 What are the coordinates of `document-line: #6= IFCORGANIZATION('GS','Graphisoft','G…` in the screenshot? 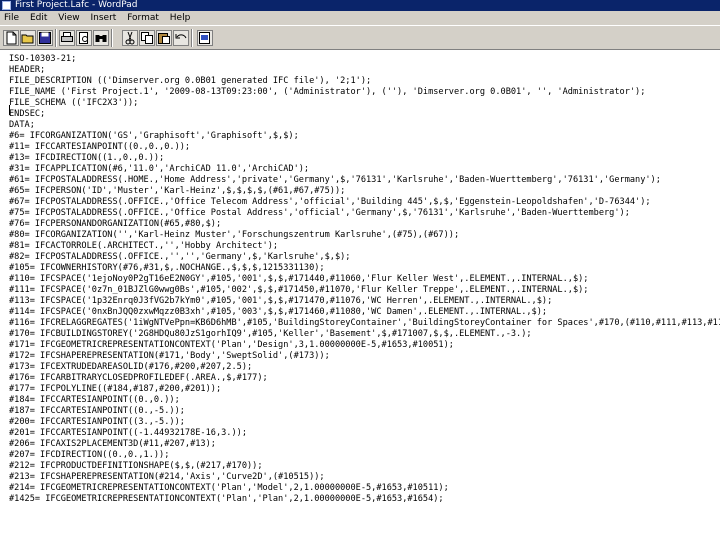 It's located at (364, 136).